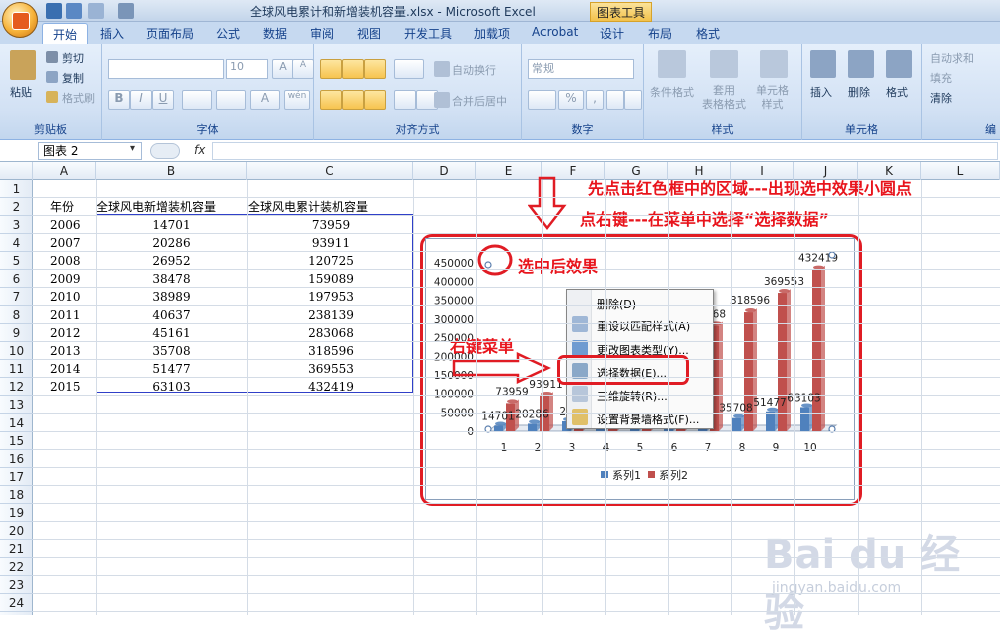 Image resolution: width=1000 pixels, height=638 pixels. I want to click on font-name-select, so click(166, 69).